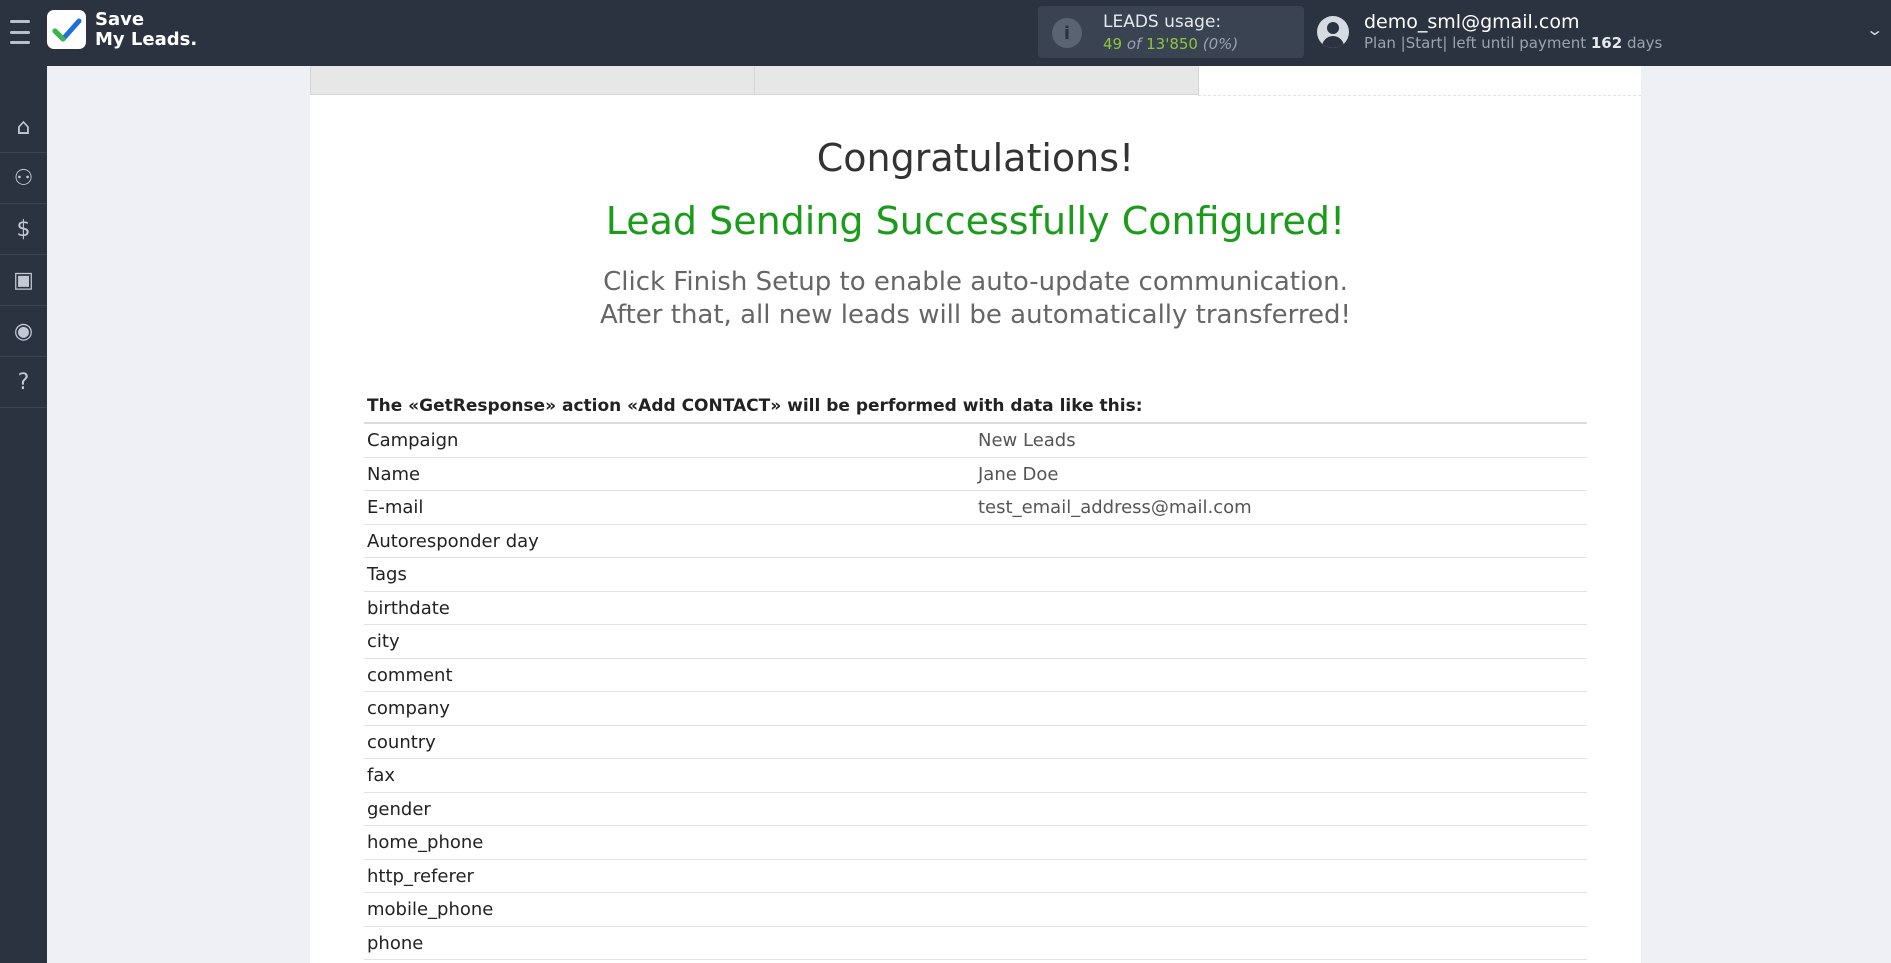 The image size is (1891, 963). Describe the element at coordinates (1220, 44) in the screenshot. I see `usage-percent: (0%)` at that location.